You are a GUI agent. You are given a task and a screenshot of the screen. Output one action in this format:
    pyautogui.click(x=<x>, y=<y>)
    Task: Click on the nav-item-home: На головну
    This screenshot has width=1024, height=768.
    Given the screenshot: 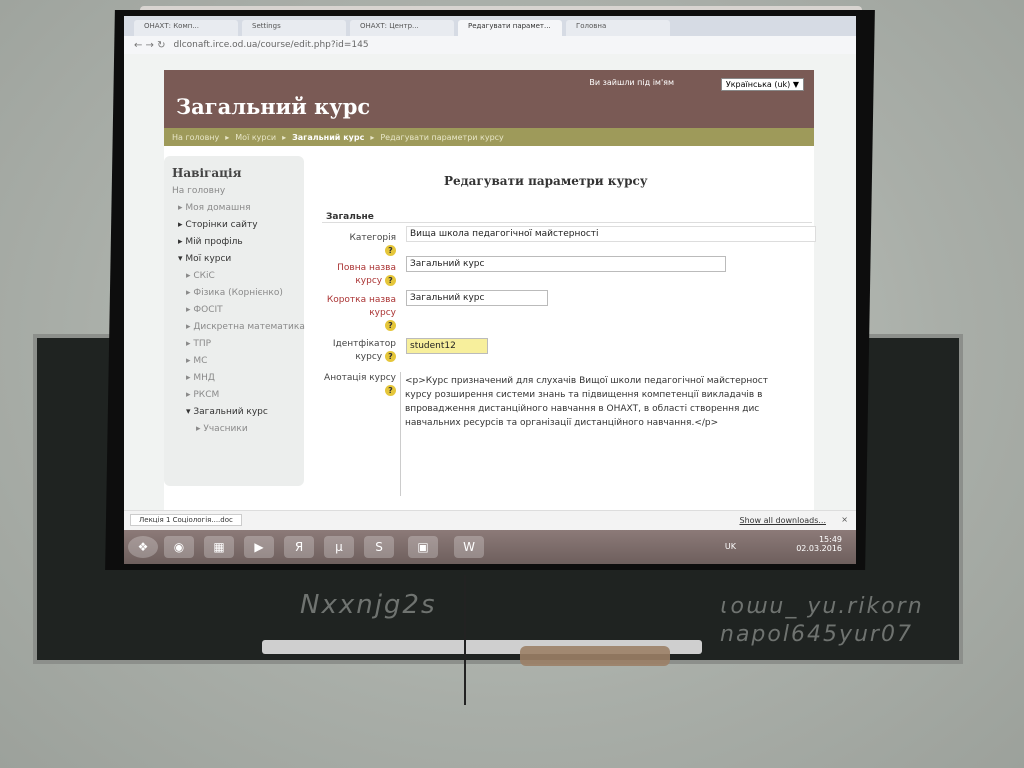 What is the action you would take?
    pyautogui.click(x=238, y=191)
    